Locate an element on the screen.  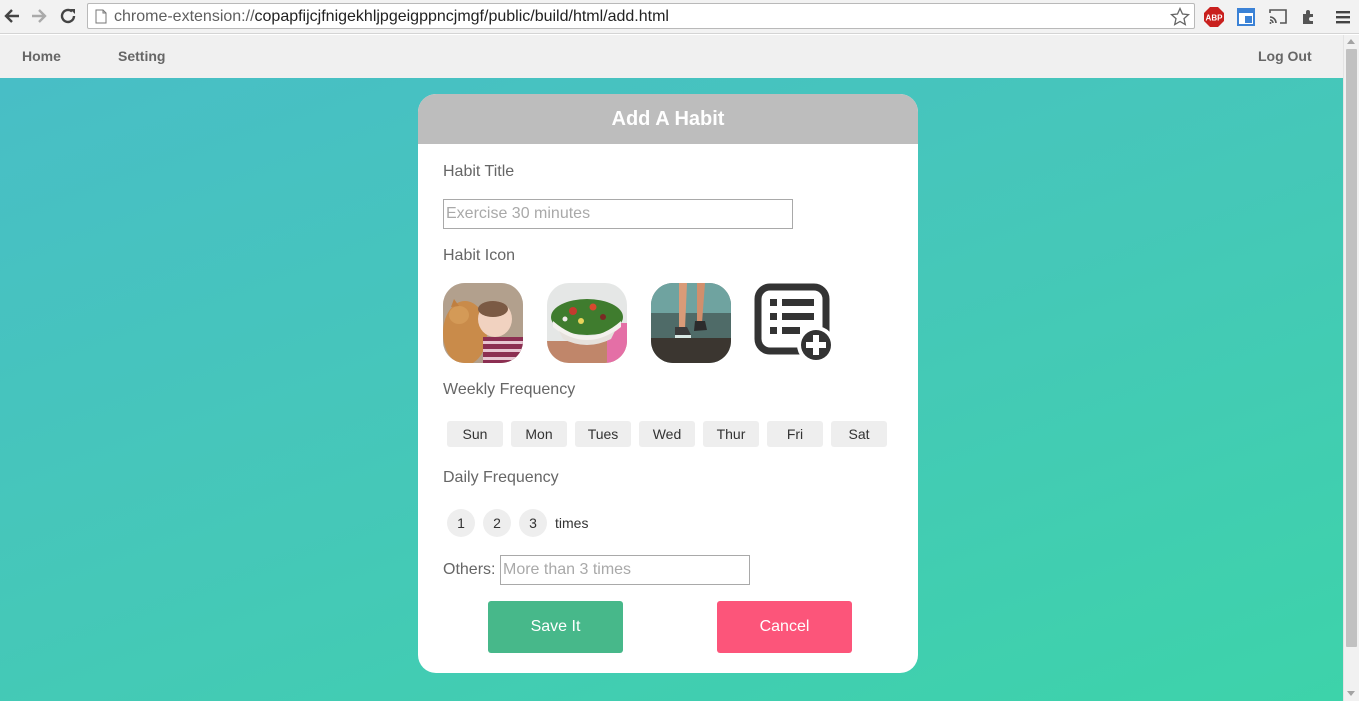
puzzle-extension-icon is located at coordinates (1309, 17).